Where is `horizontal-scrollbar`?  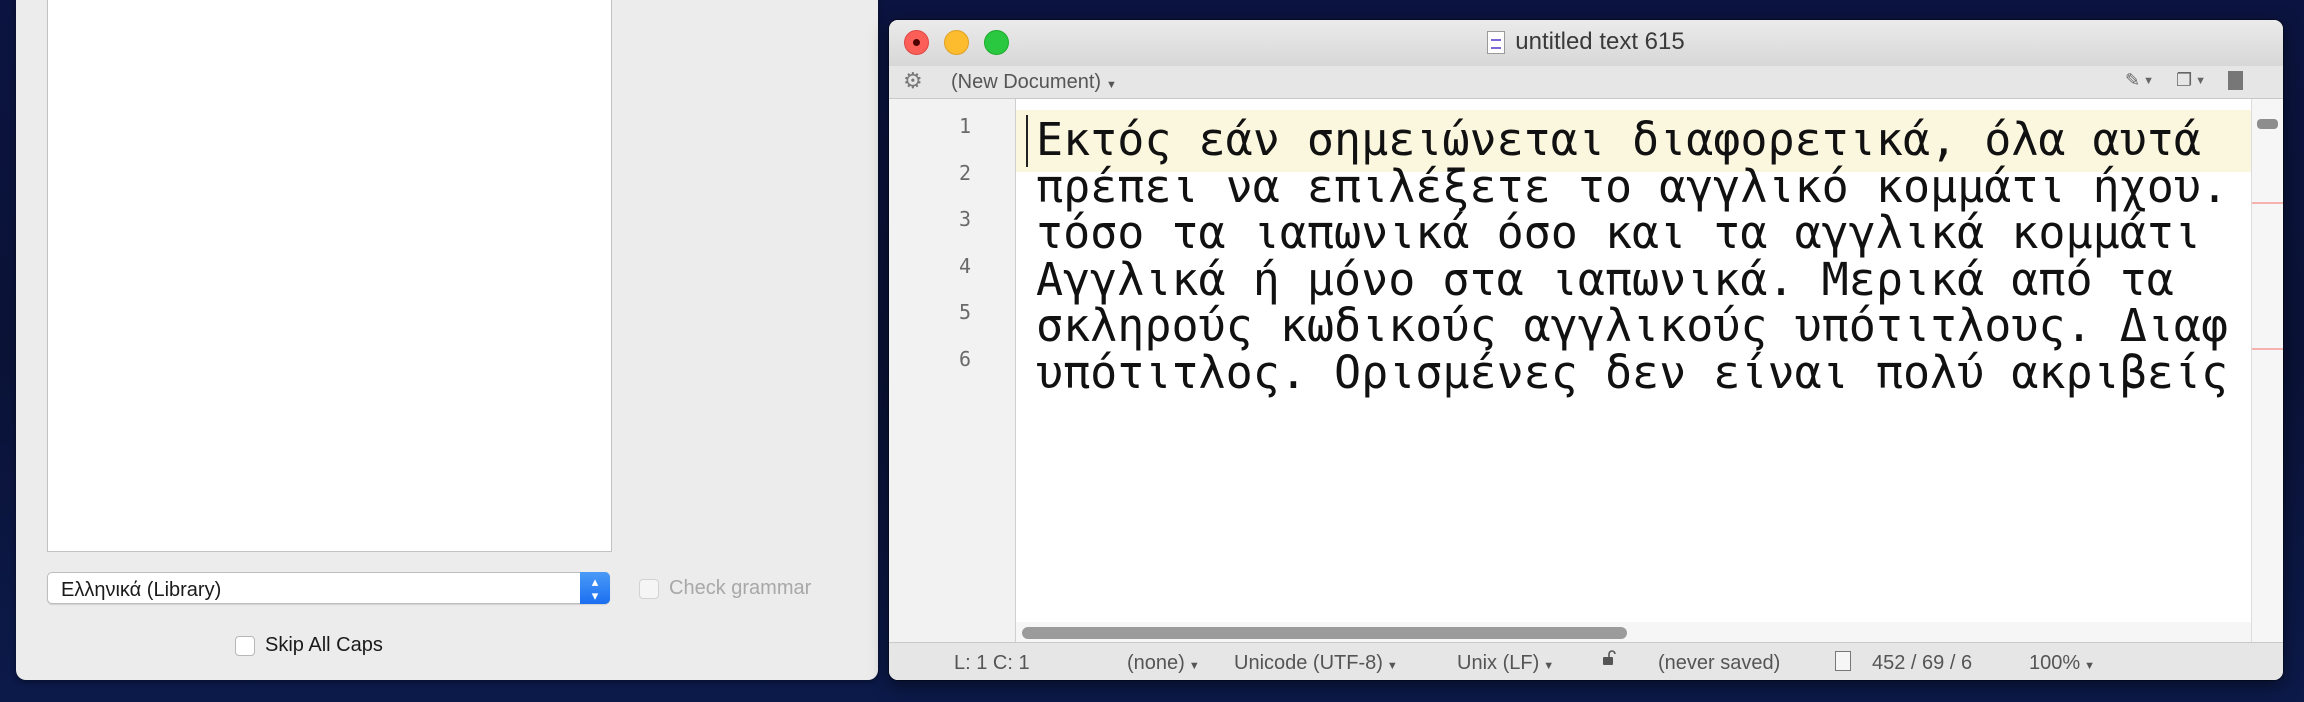 horizontal-scrollbar is located at coordinates (1633, 632).